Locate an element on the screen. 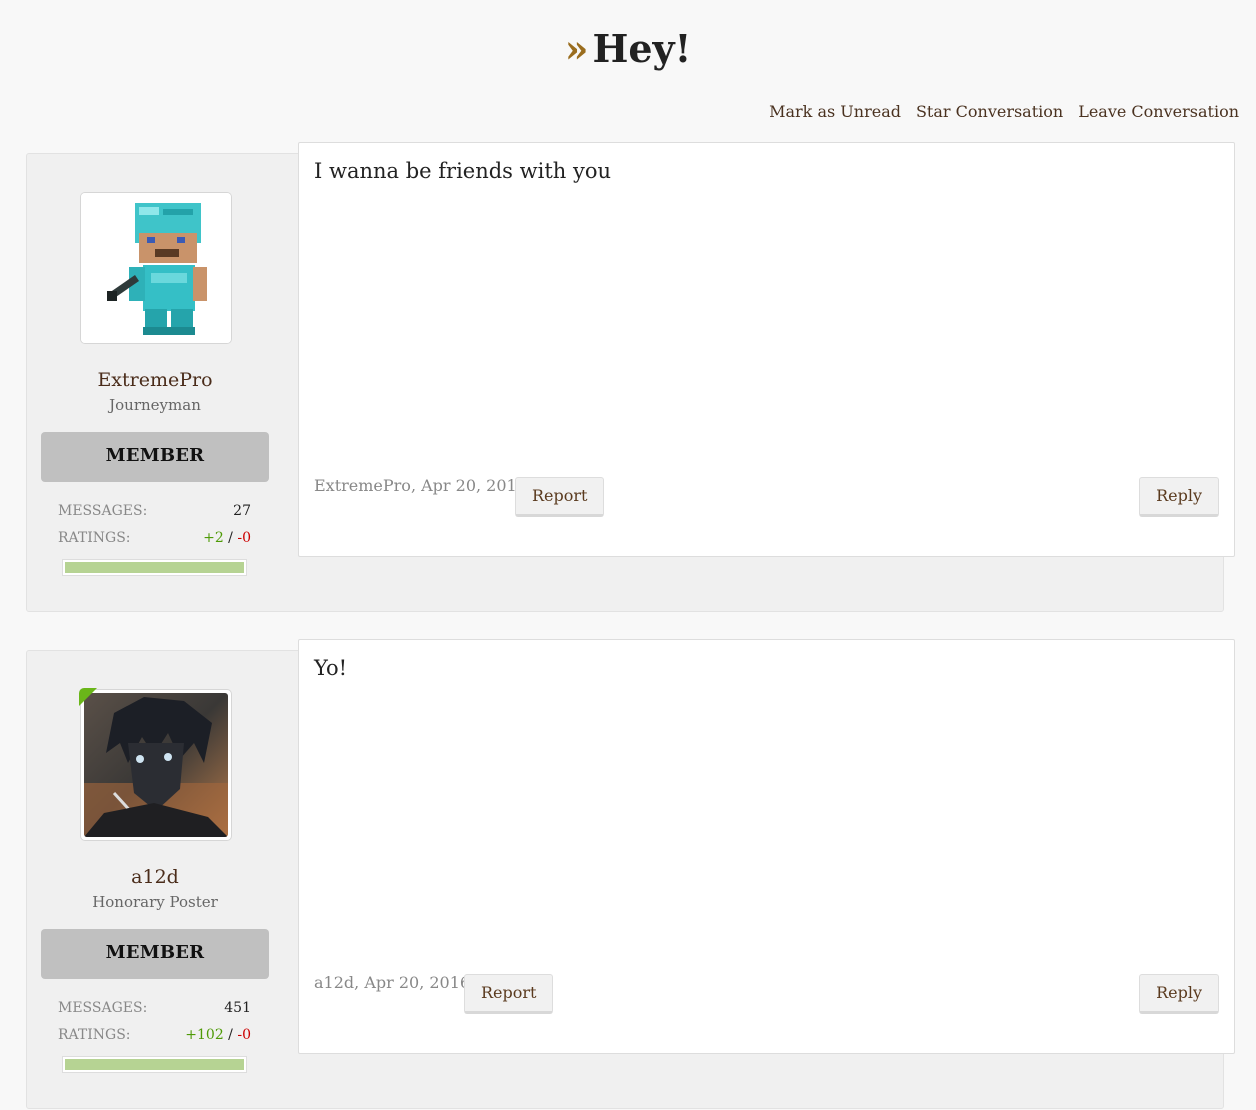 Image resolution: width=1256 pixels, height=1110 pixels. message-meta: a12d, Apr 20, 2016 is located at coordinates (392, 982).